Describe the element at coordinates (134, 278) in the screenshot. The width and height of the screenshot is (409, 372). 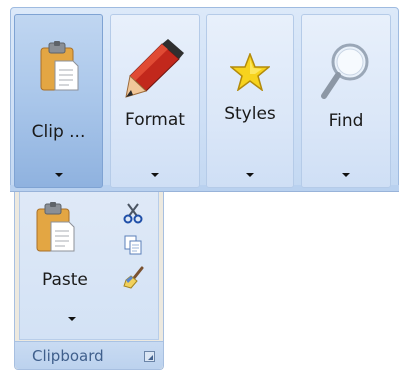
I see `format-painter-icon` at that location.